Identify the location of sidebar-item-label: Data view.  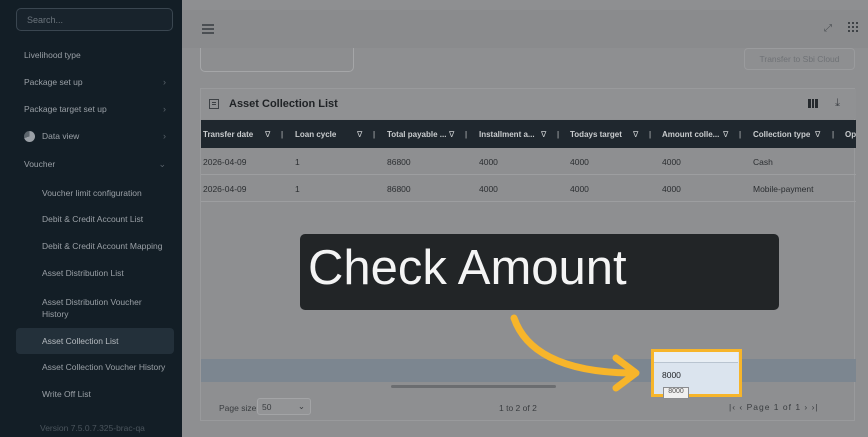
(61, 136).